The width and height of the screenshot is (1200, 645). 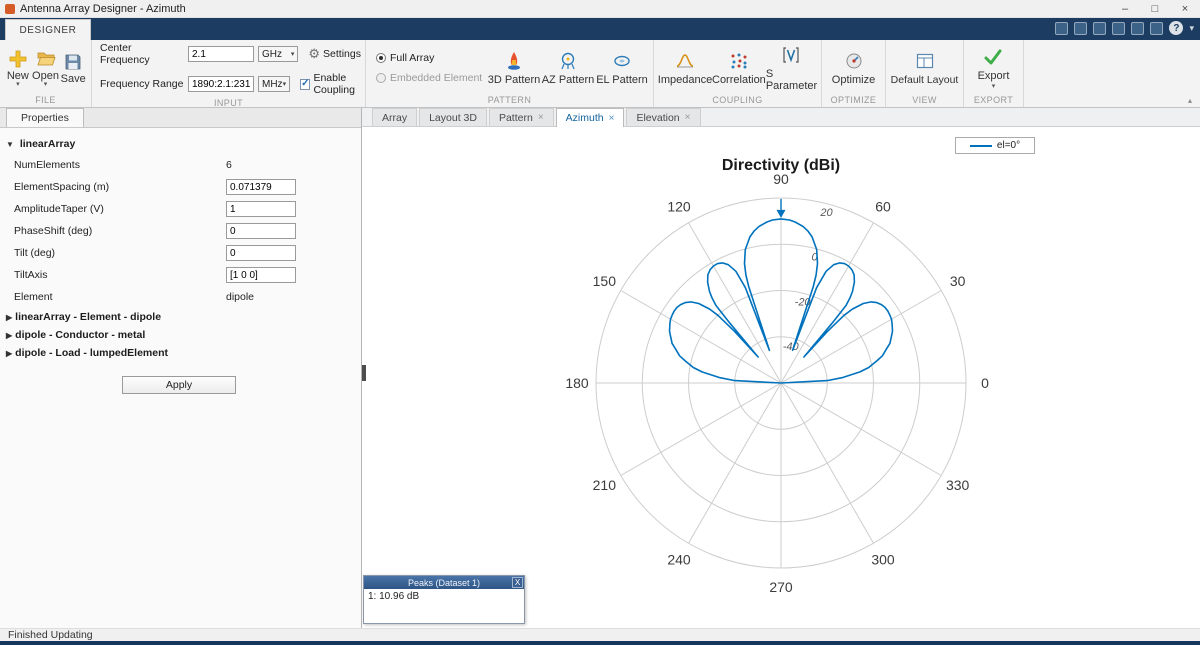 What do you see at coordinates (180, 353) in the screenshot?
I see `property-group-header: ▶ dipole - Load - lumpedElement` at bounding box center [180, 353].